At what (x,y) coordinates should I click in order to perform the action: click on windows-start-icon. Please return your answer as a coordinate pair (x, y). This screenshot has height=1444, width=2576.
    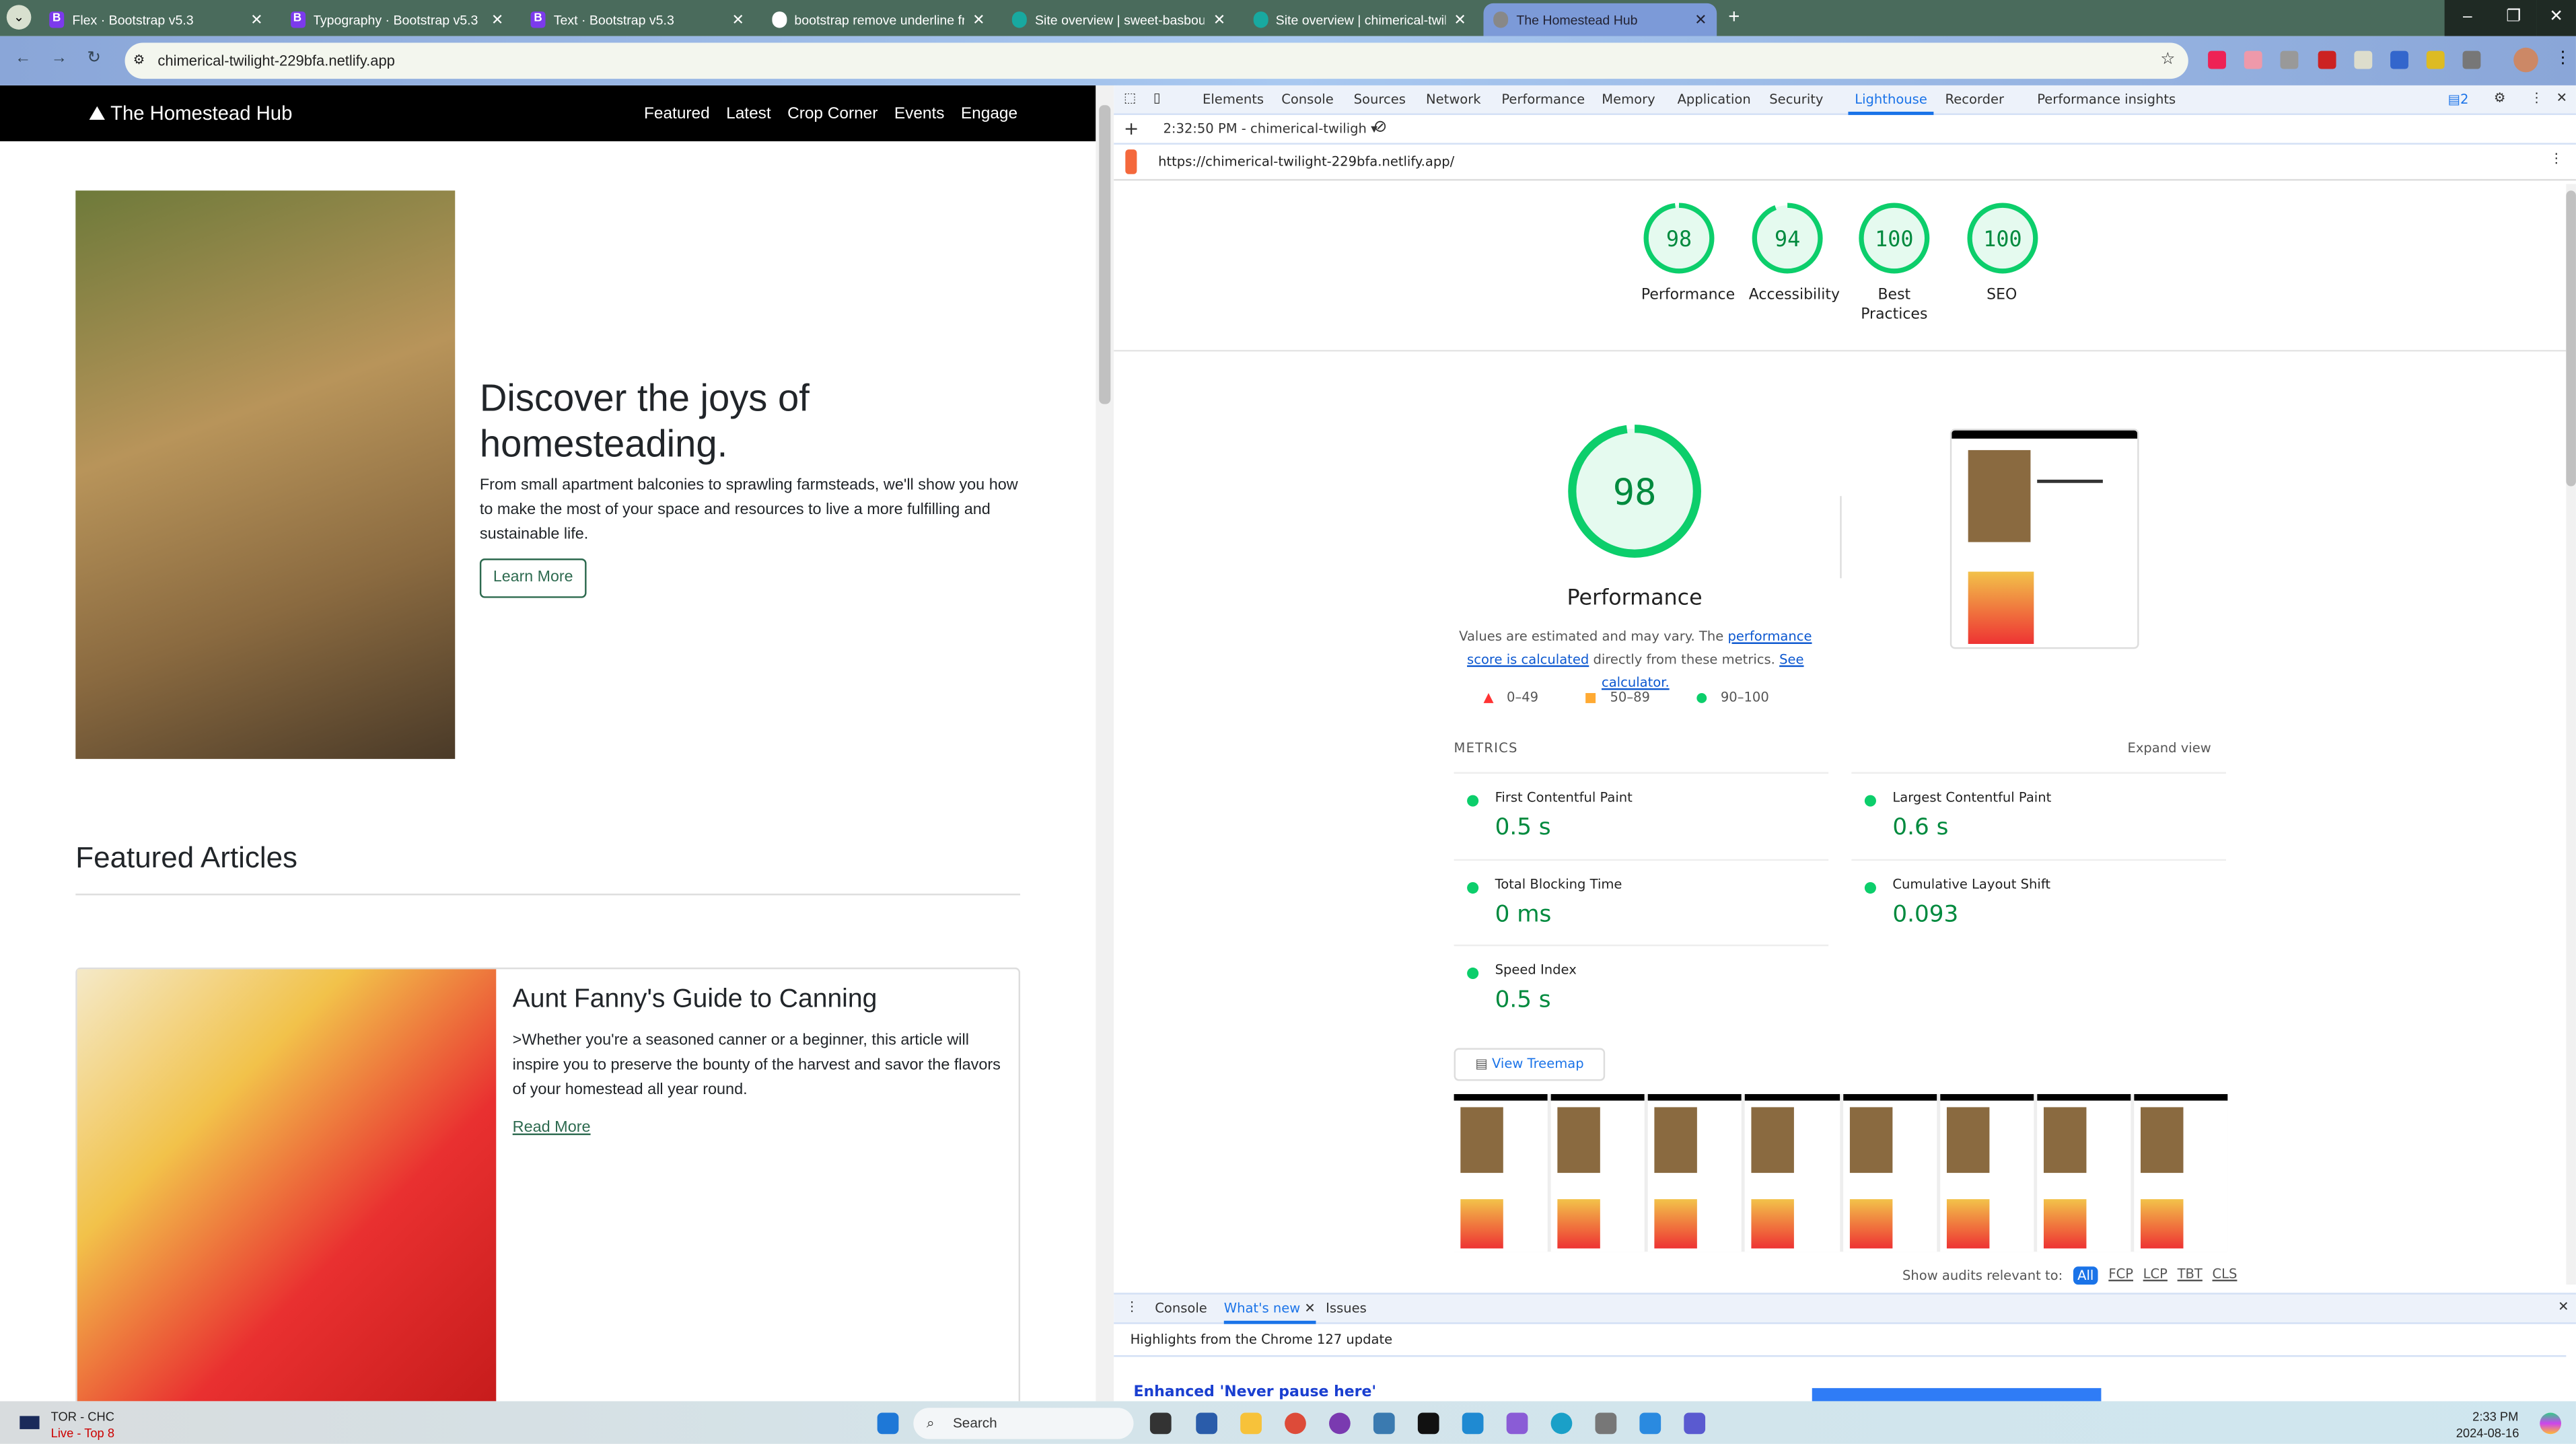
    Looking at the image, I should click on (888, 1423).